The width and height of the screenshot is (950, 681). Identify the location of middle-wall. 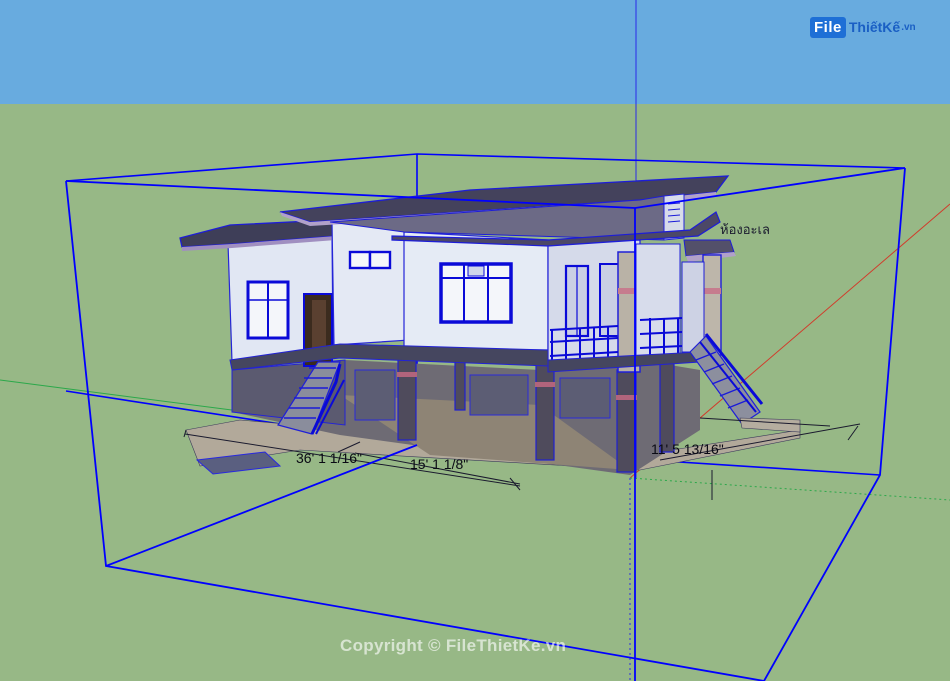
(371, 280).